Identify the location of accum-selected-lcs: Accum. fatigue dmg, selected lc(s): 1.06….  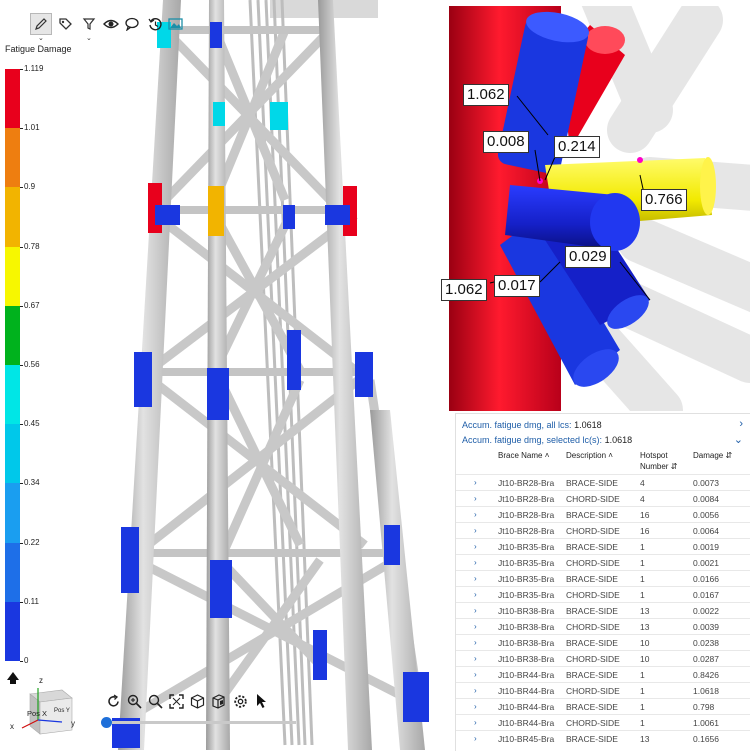
(547, 440).